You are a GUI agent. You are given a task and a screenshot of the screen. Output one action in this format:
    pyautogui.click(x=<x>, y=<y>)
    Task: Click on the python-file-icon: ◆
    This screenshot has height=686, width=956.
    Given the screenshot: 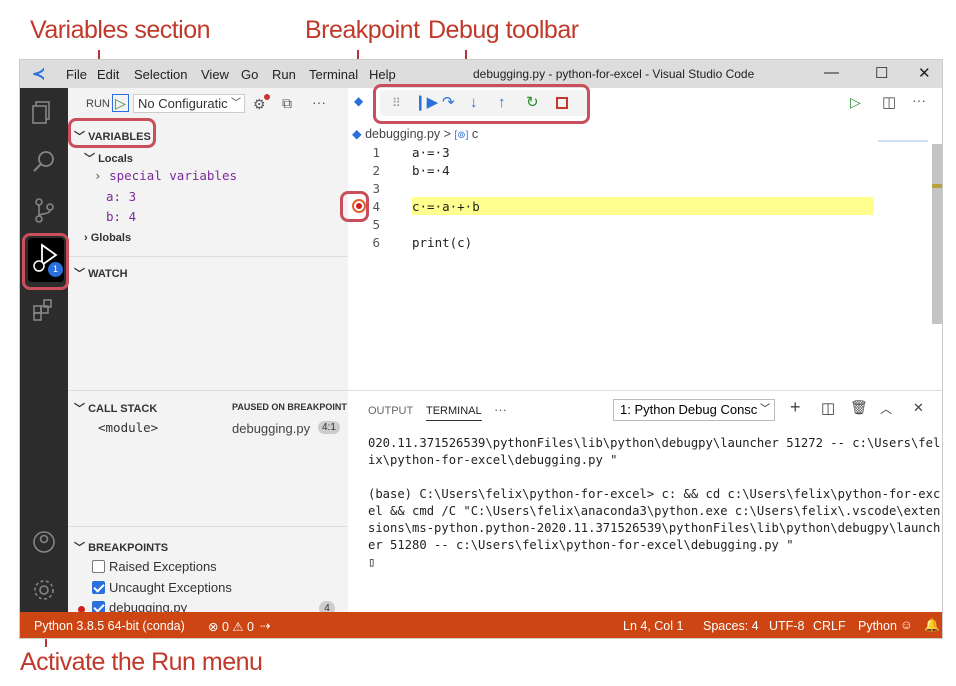 What is the action you would take?
    pyautogui.click(x=359, y=101)
    